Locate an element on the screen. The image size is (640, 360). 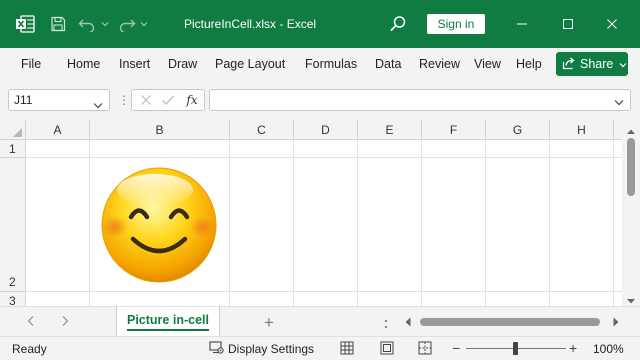
minimize-icon is located at coordinates (522, 24).